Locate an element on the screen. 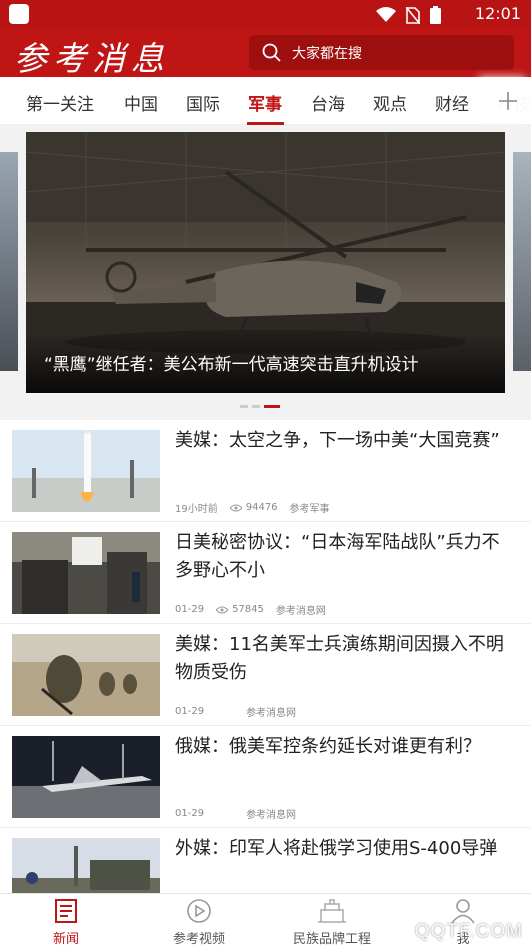 The image size is (531, 947). nav-news: 新闻 is located at coordinates (66, 922).